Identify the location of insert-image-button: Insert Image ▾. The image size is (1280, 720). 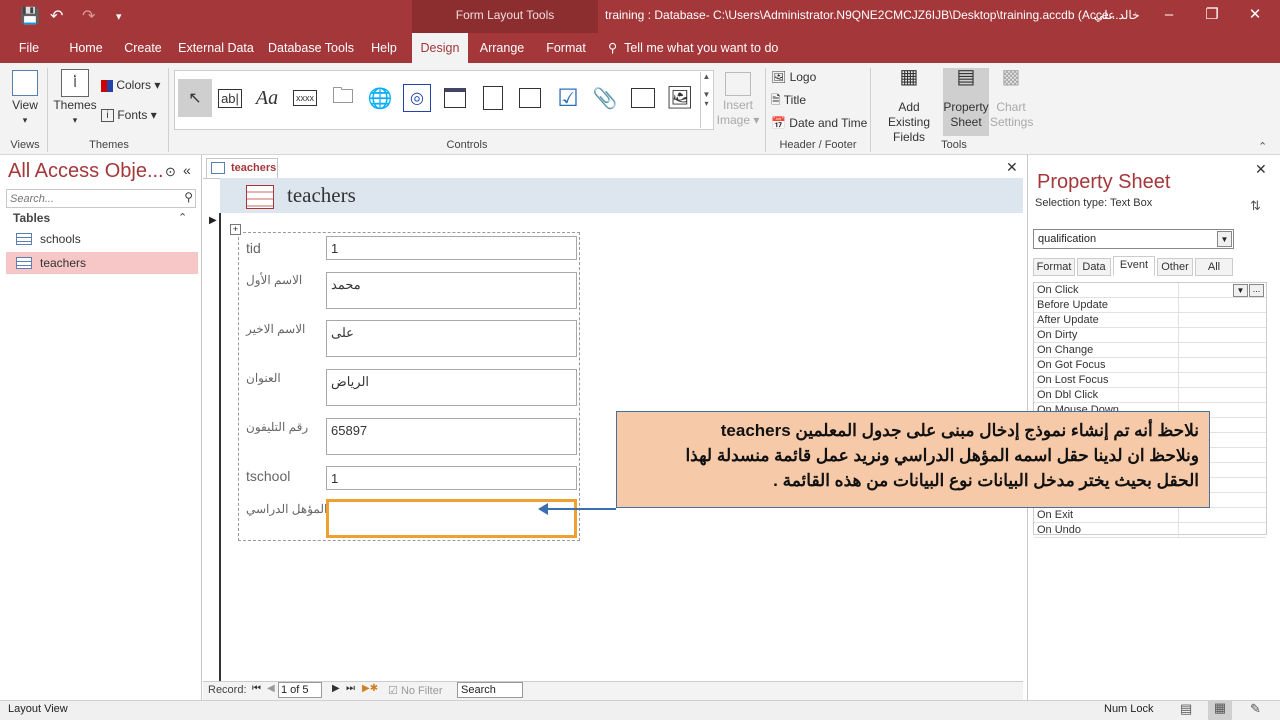
(738, 100).